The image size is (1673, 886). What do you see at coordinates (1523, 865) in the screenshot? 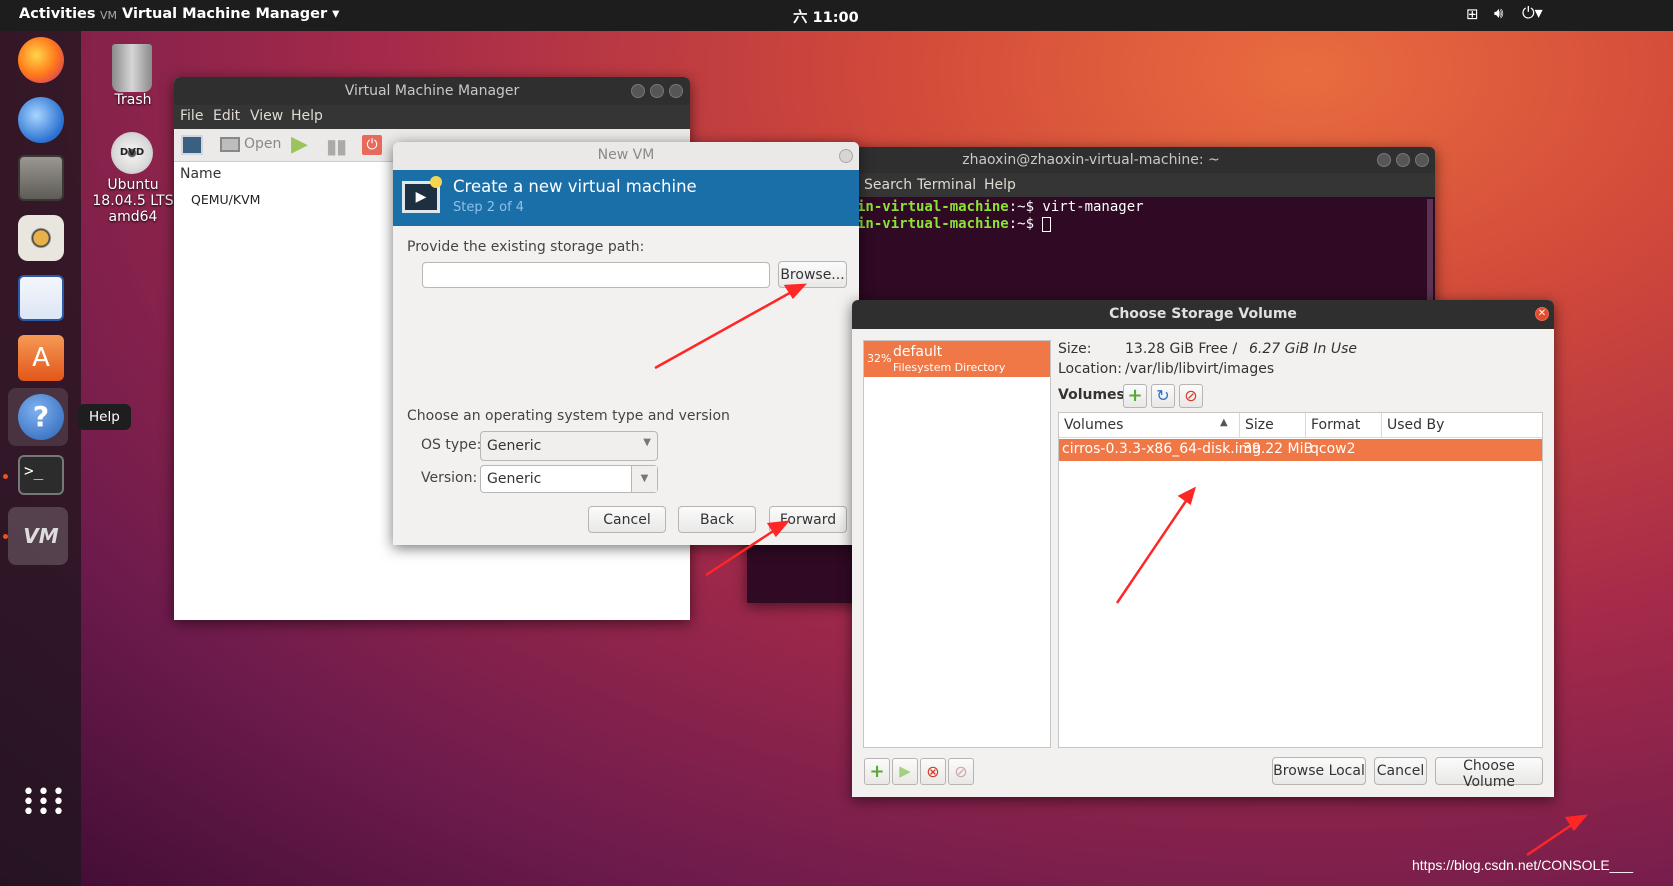
I see `watermark: https://blog.csdn.net/CONSOLE___` at bounding box center [1523, 865].